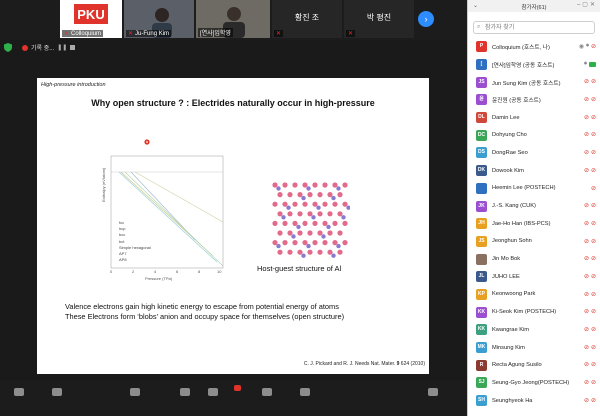 The image size is (600, 416). Describe the element at coordinates (534, 171) in the screenshot. I see `participant-row: DK Dowook Kim ⊘ ⊘` at that location.